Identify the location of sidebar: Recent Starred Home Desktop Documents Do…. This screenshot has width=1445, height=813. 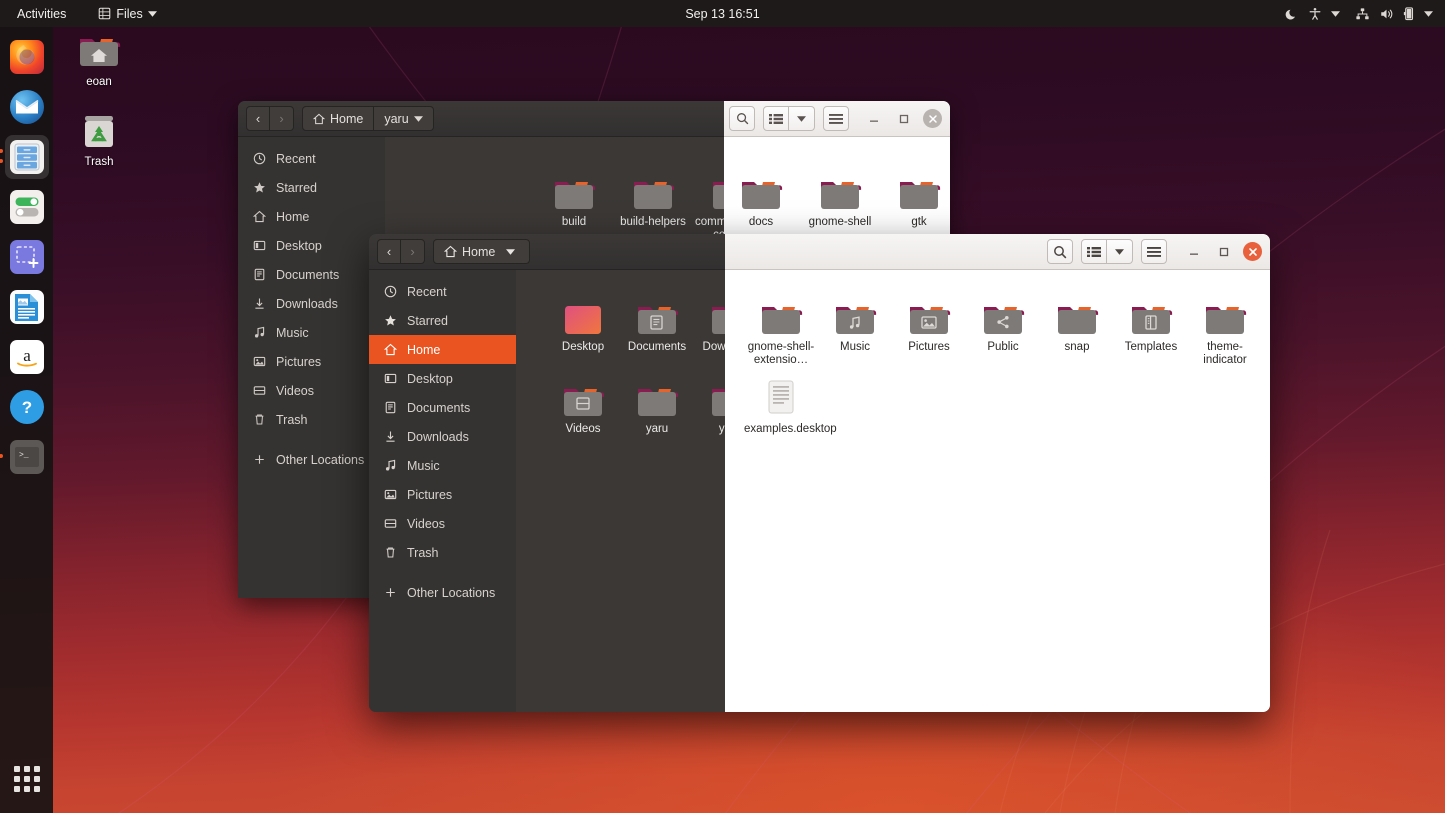
(311, 367).